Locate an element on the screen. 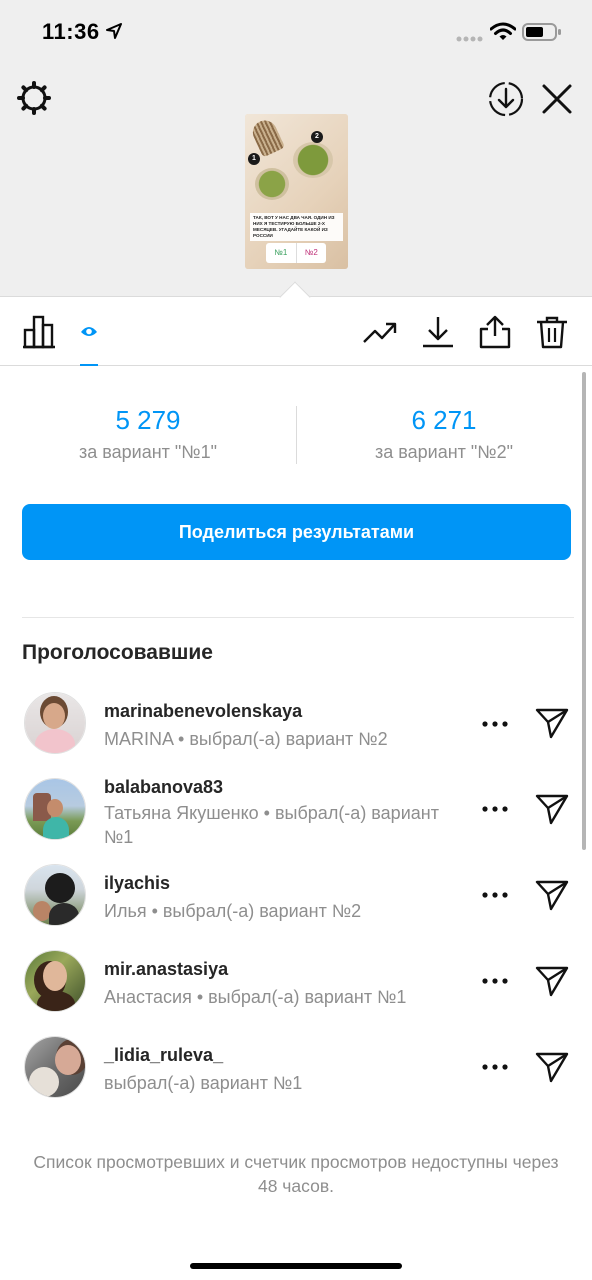 This screenshot has height=1280, width=592. share-results-button: Поделиться результатами is located at coordinates (296, 532).